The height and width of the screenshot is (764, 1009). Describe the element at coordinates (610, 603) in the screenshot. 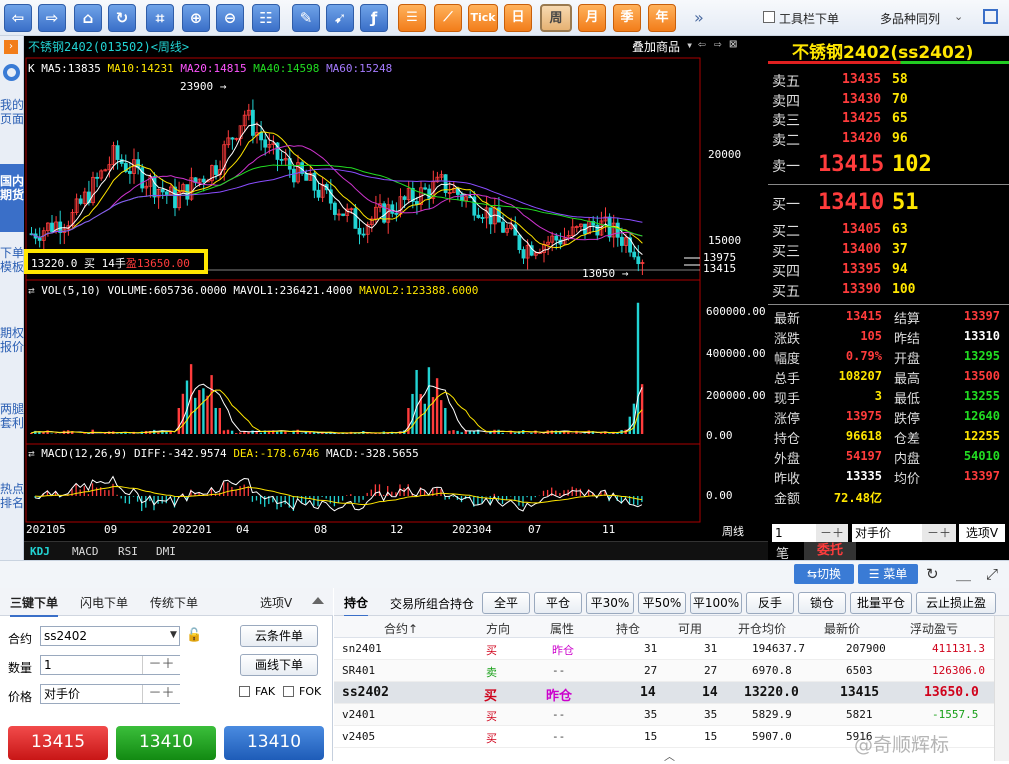

I see `close-30-button: 平30%` at that location.